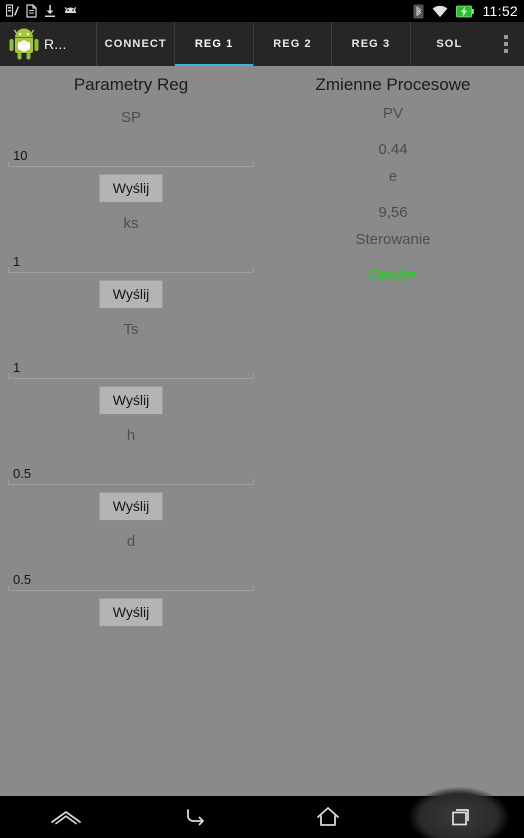 The height and width of the screenshot is (838, 524). Describe the element at coordinates (393, 176) in the screenshot. I see `readout-label-e: e` at that location.